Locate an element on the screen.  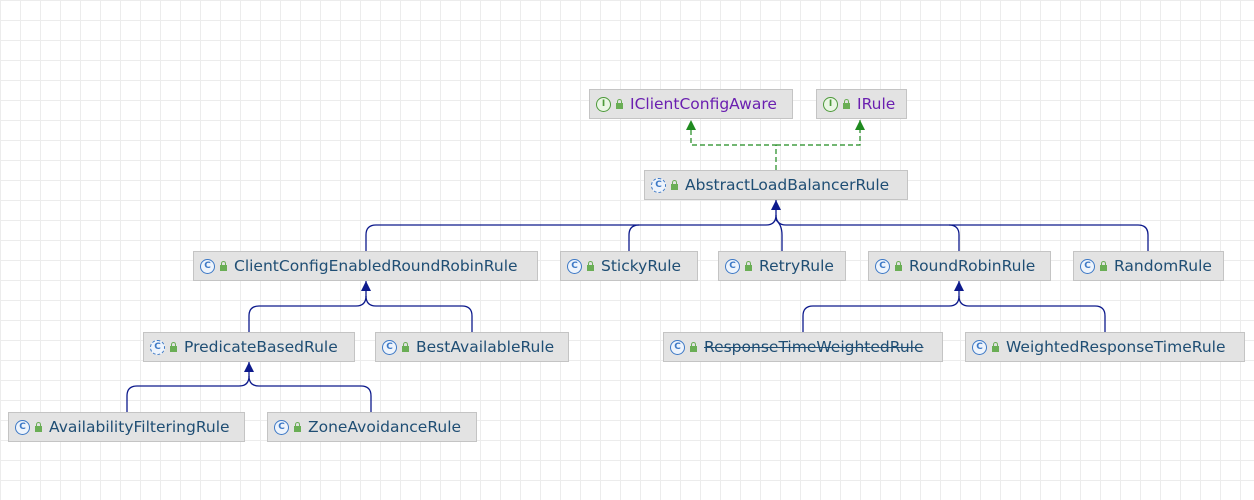
edge-zoneavoidancerule-extends-predicatebasedrule is located at coordinates (310, 393).